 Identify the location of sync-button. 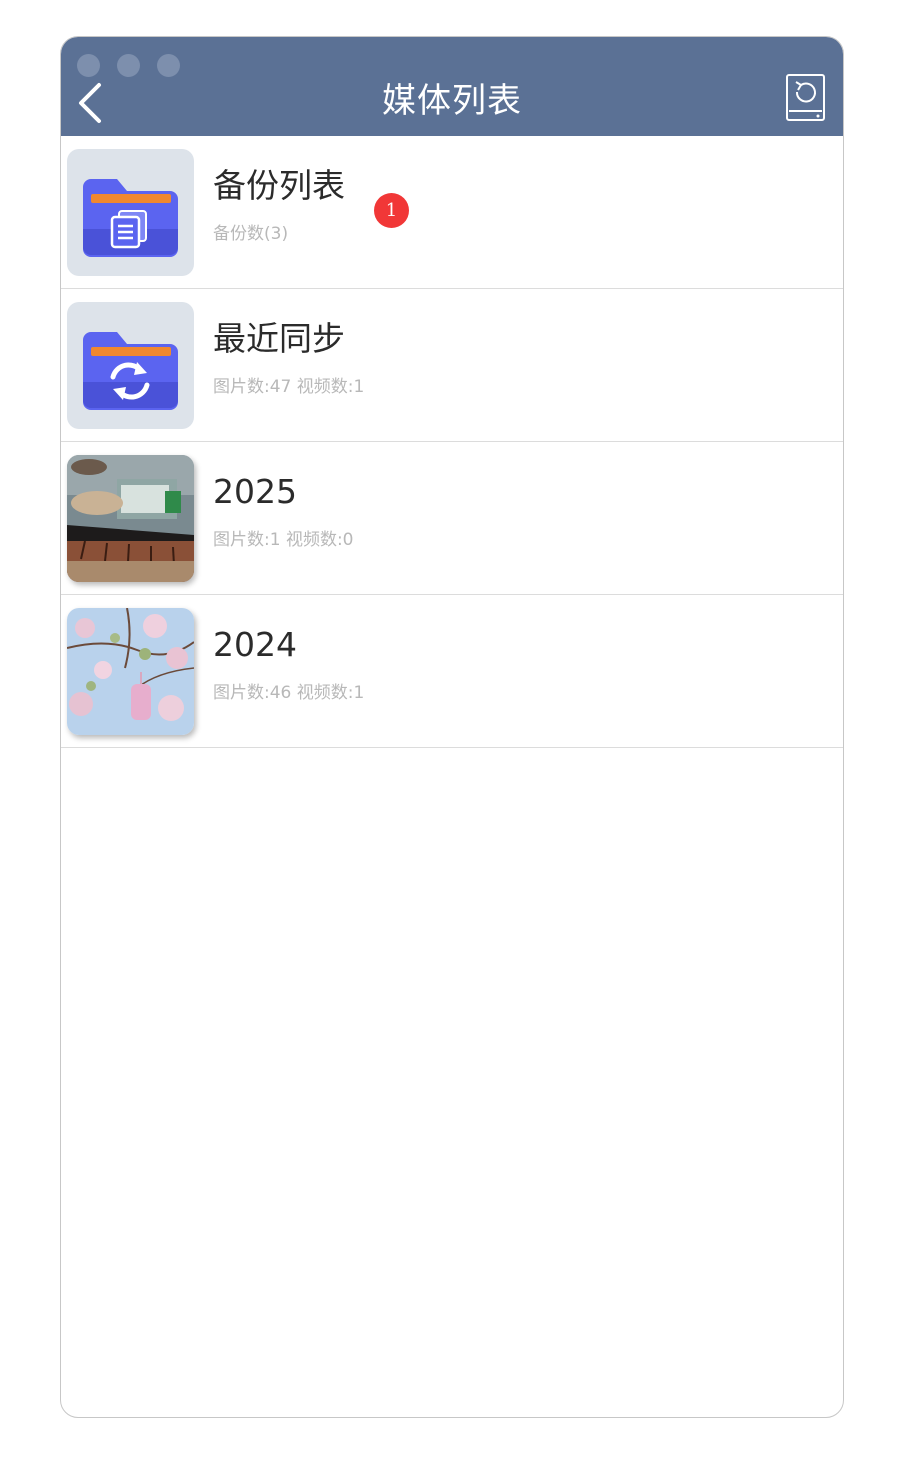
(806, 98).